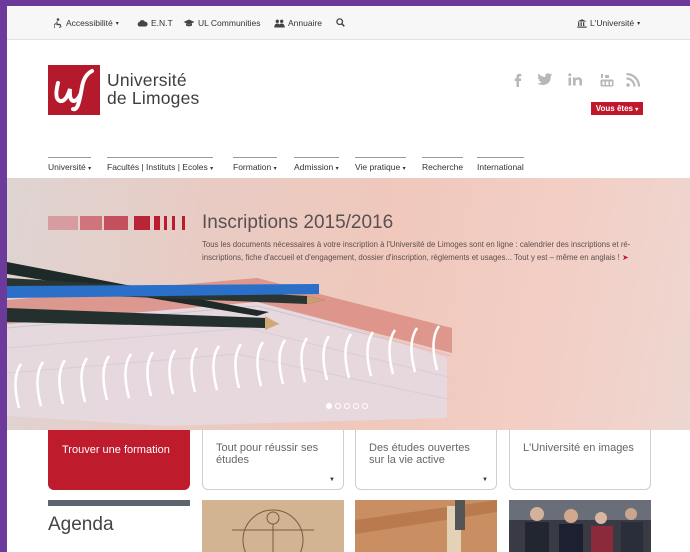 The image size is (690, 552). Describe the element at coordinates (582, 23) in the screenshot. I see `institution-icon` at that location.